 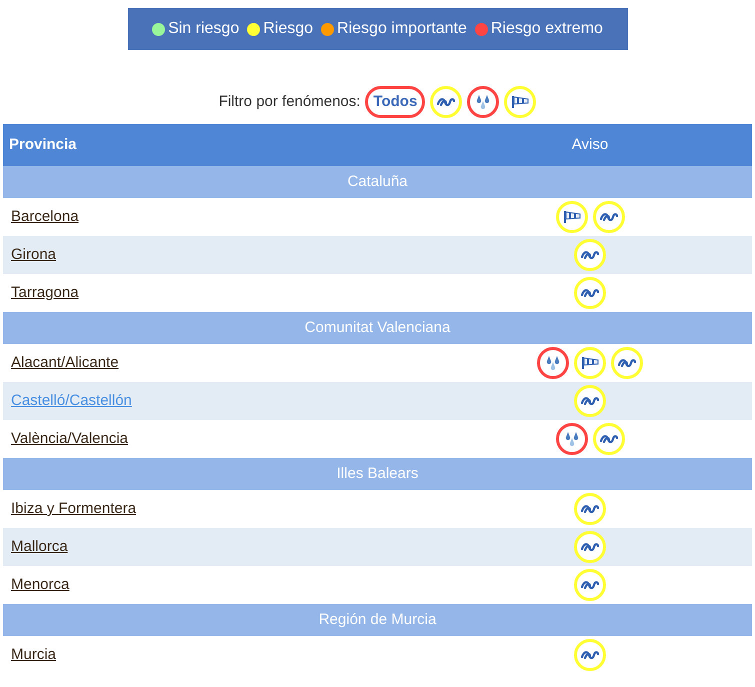 What do you see at coordinates (377, 620) in the screenshot?
I see `region-name: Región de Murcia` at bounding box center [377, 620].